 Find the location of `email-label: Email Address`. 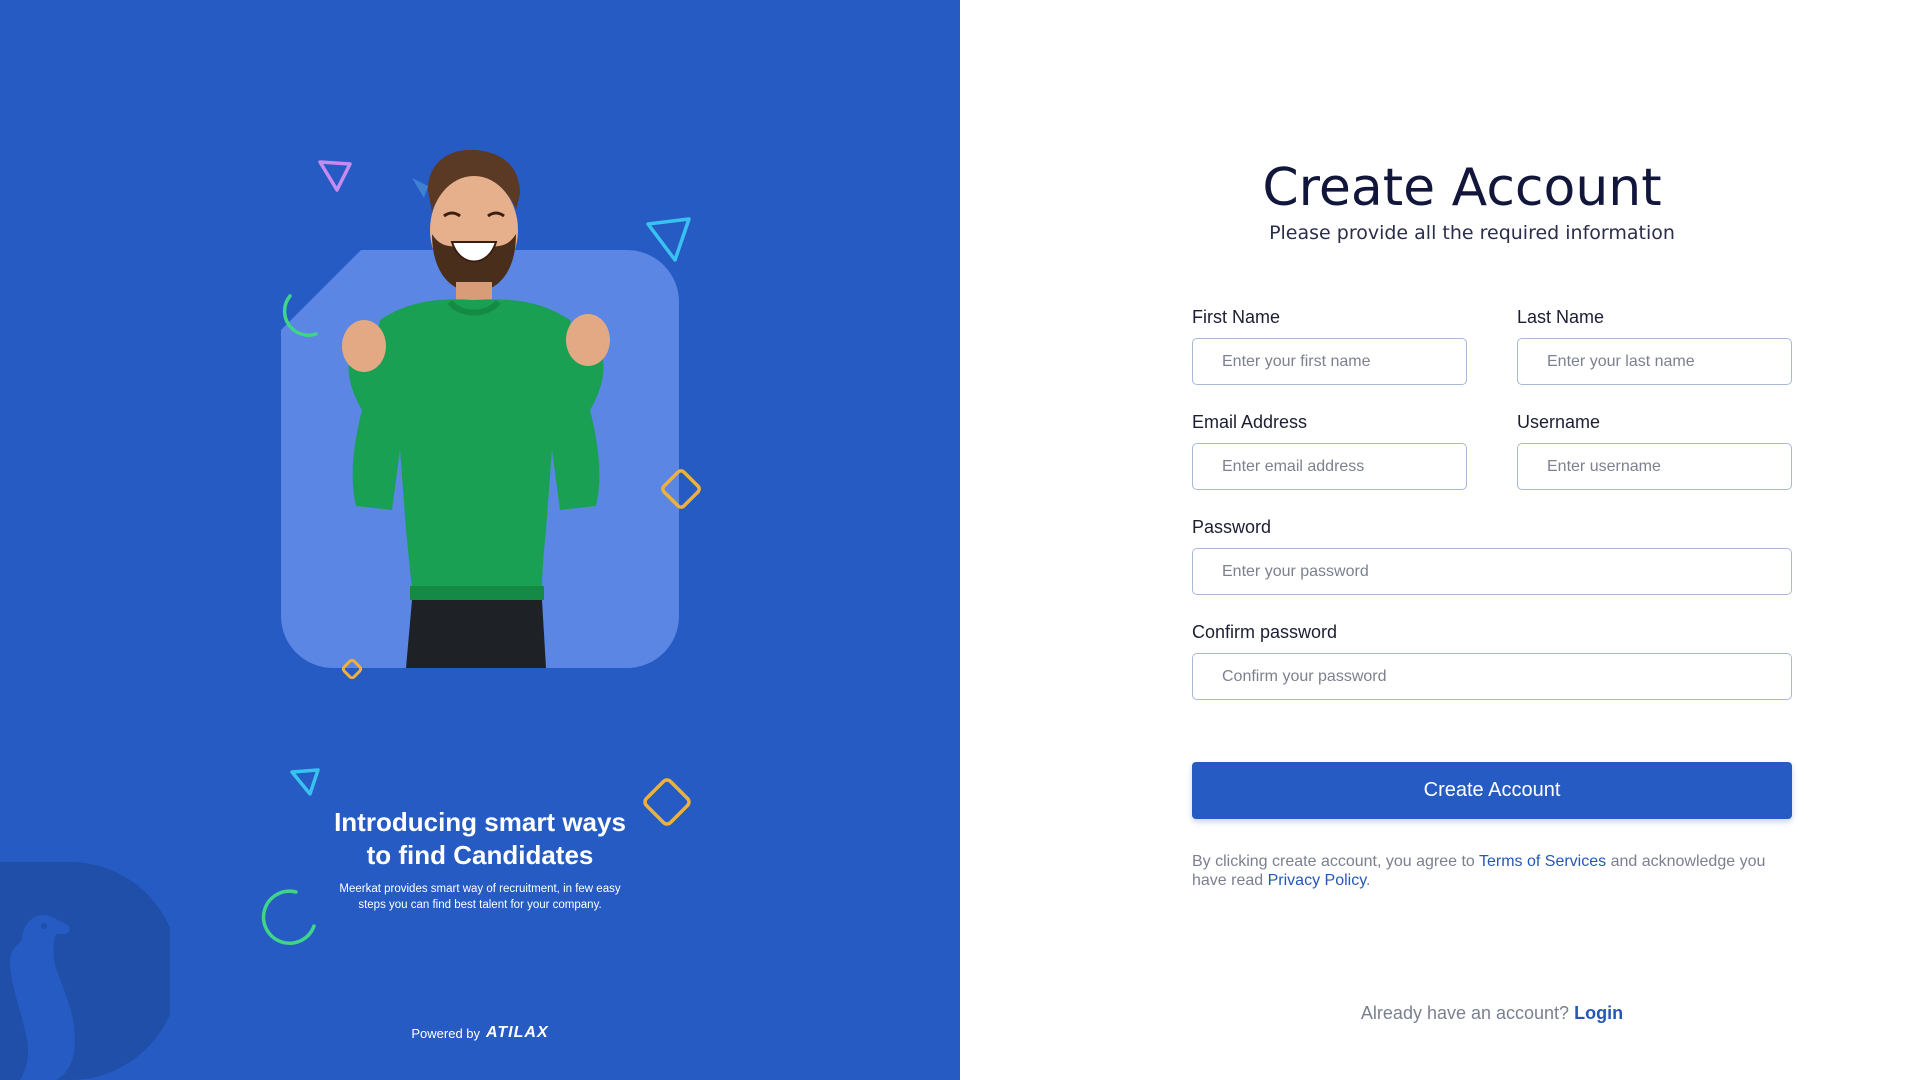

email-label: Email Address is located at coordinates (1250, 422).